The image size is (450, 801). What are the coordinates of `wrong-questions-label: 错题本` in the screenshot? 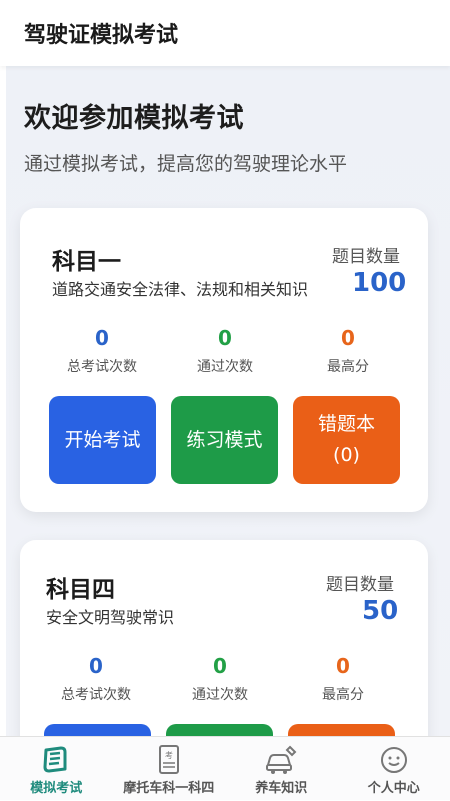 It's located at (346, 424).